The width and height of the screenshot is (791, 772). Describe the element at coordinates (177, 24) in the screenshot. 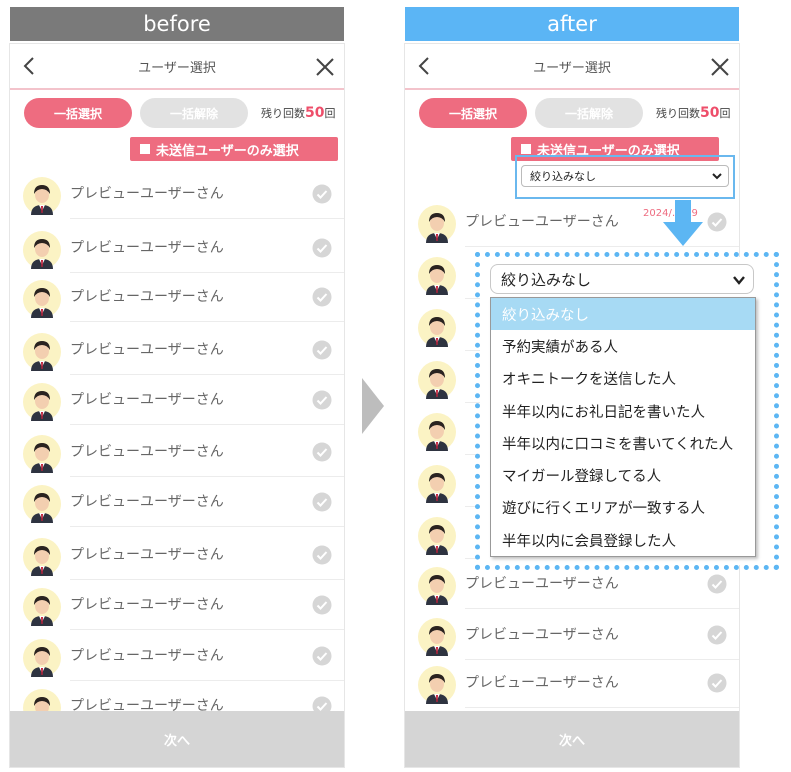

I see `before-label: before` at that location.